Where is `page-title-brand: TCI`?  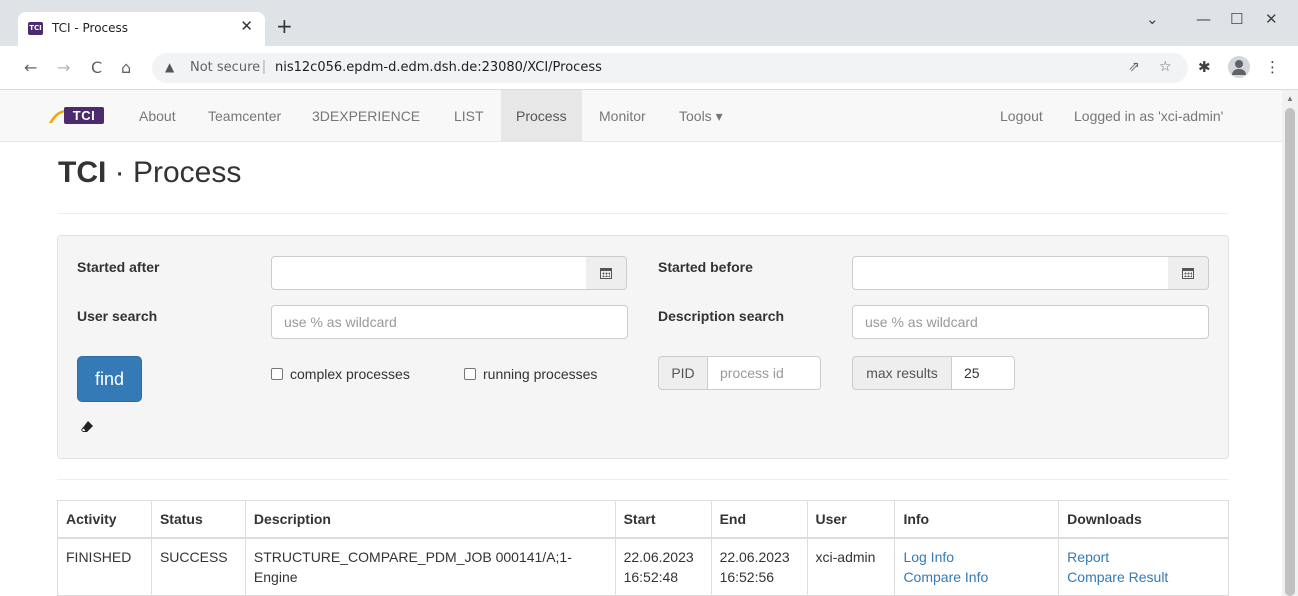 page-title-brand: TCI is located at coordinates (82, 172).